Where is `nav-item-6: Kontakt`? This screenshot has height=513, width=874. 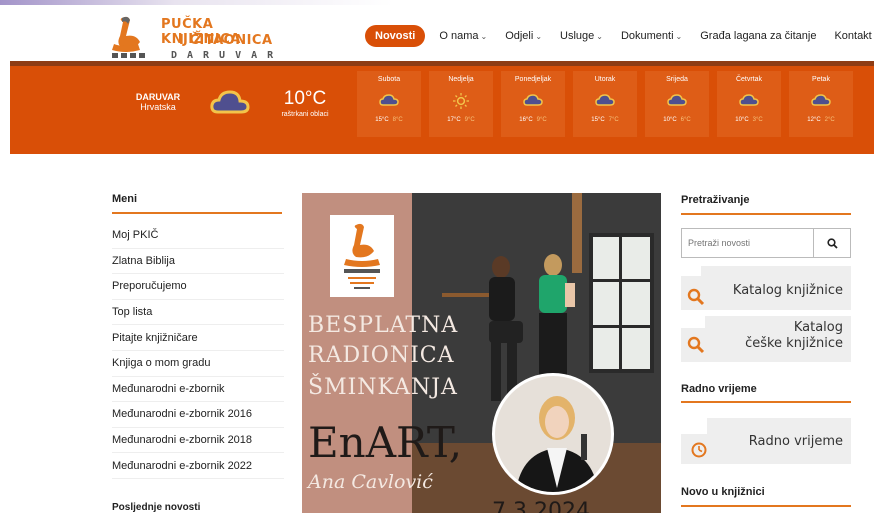
nav-item-6: Kontakt is located at coordinates (852, 36).